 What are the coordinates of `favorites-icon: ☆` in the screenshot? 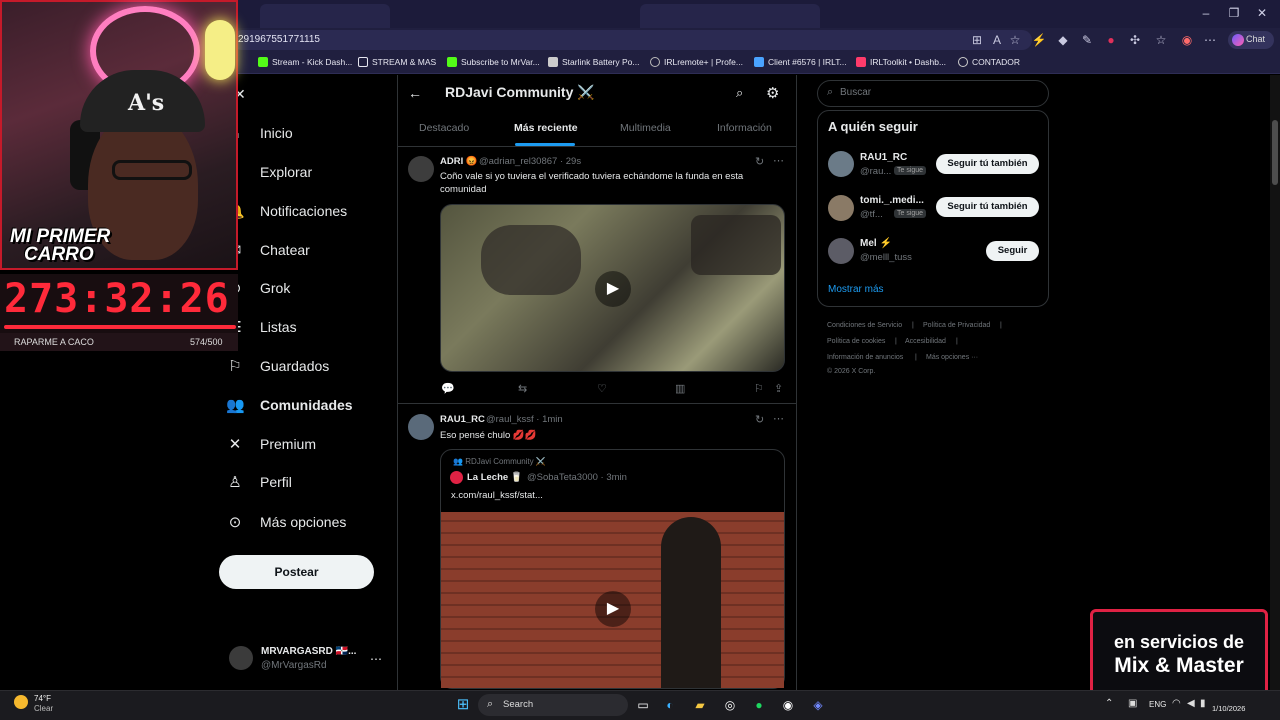 It's located at (1161, 40).